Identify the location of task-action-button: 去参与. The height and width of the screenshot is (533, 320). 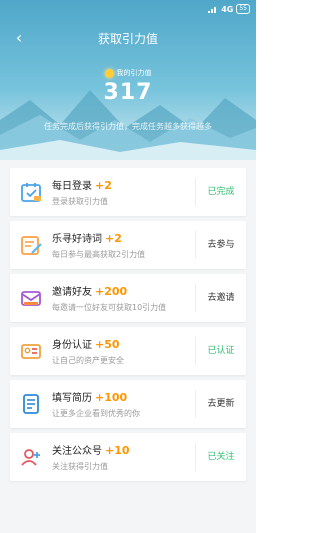
(221, 245).